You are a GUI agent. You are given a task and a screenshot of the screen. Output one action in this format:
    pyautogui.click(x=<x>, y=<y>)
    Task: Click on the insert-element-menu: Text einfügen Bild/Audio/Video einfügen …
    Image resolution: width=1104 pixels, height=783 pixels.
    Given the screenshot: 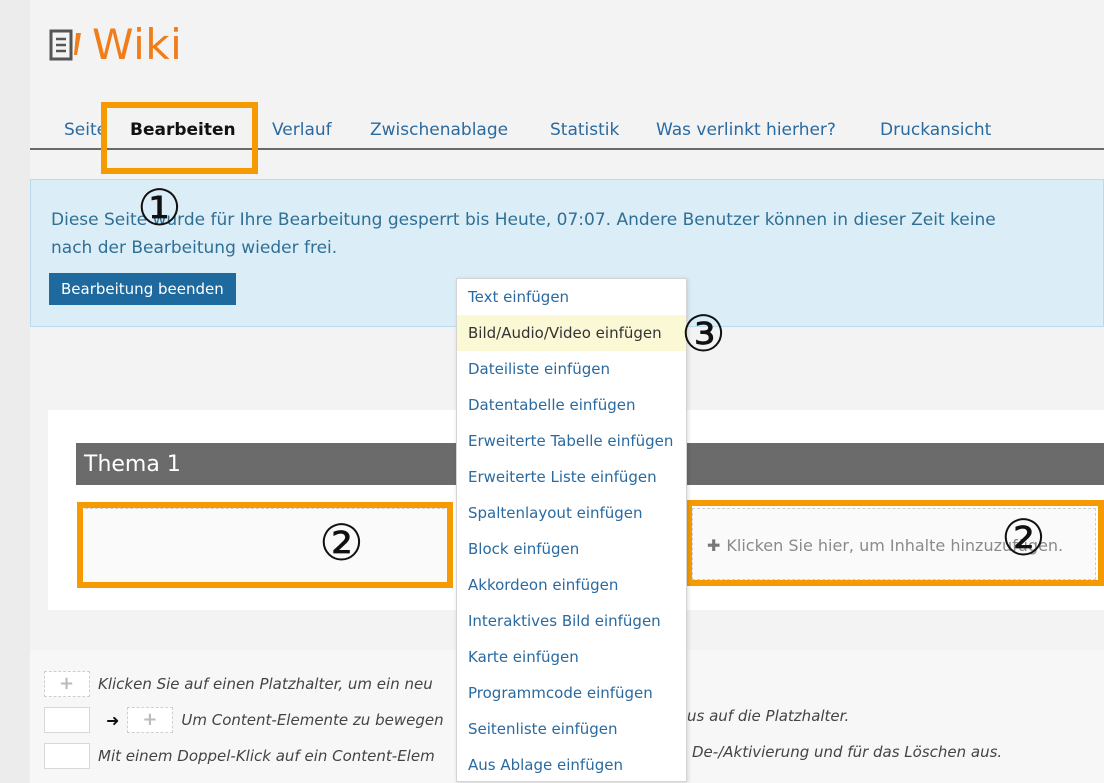 What is the action you would take?
    pyautogui.click(x=571, y=530)
    